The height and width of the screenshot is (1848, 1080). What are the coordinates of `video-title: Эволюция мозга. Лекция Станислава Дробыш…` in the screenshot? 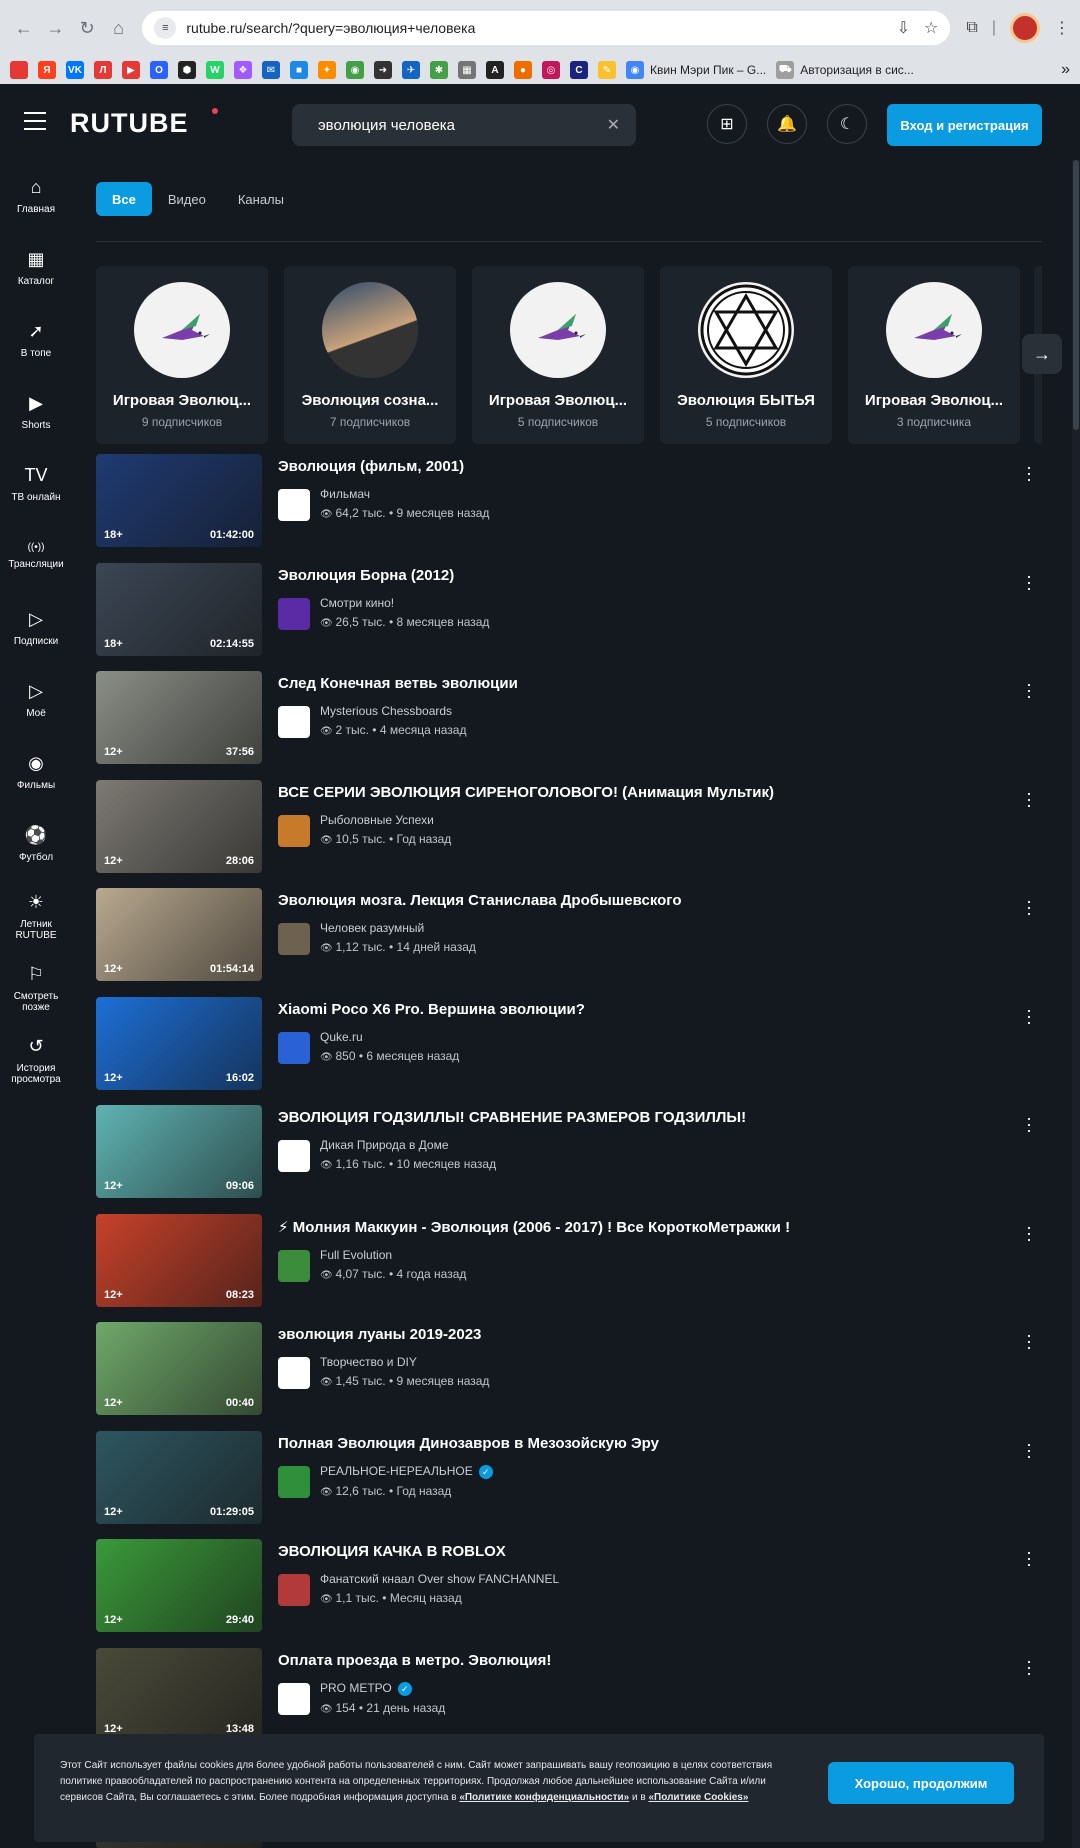 It's located at (660, 900).